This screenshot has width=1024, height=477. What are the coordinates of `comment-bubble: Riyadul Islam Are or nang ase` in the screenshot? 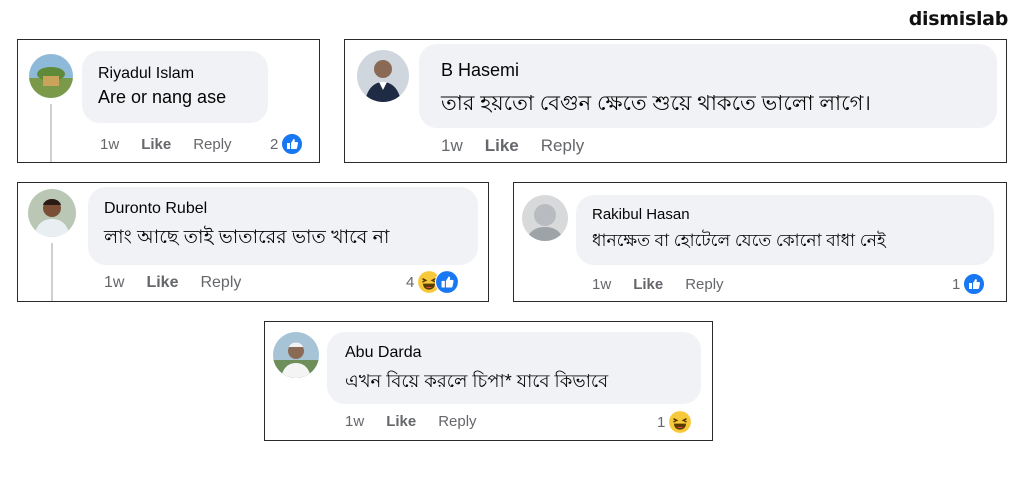 It's located at (175, 87).